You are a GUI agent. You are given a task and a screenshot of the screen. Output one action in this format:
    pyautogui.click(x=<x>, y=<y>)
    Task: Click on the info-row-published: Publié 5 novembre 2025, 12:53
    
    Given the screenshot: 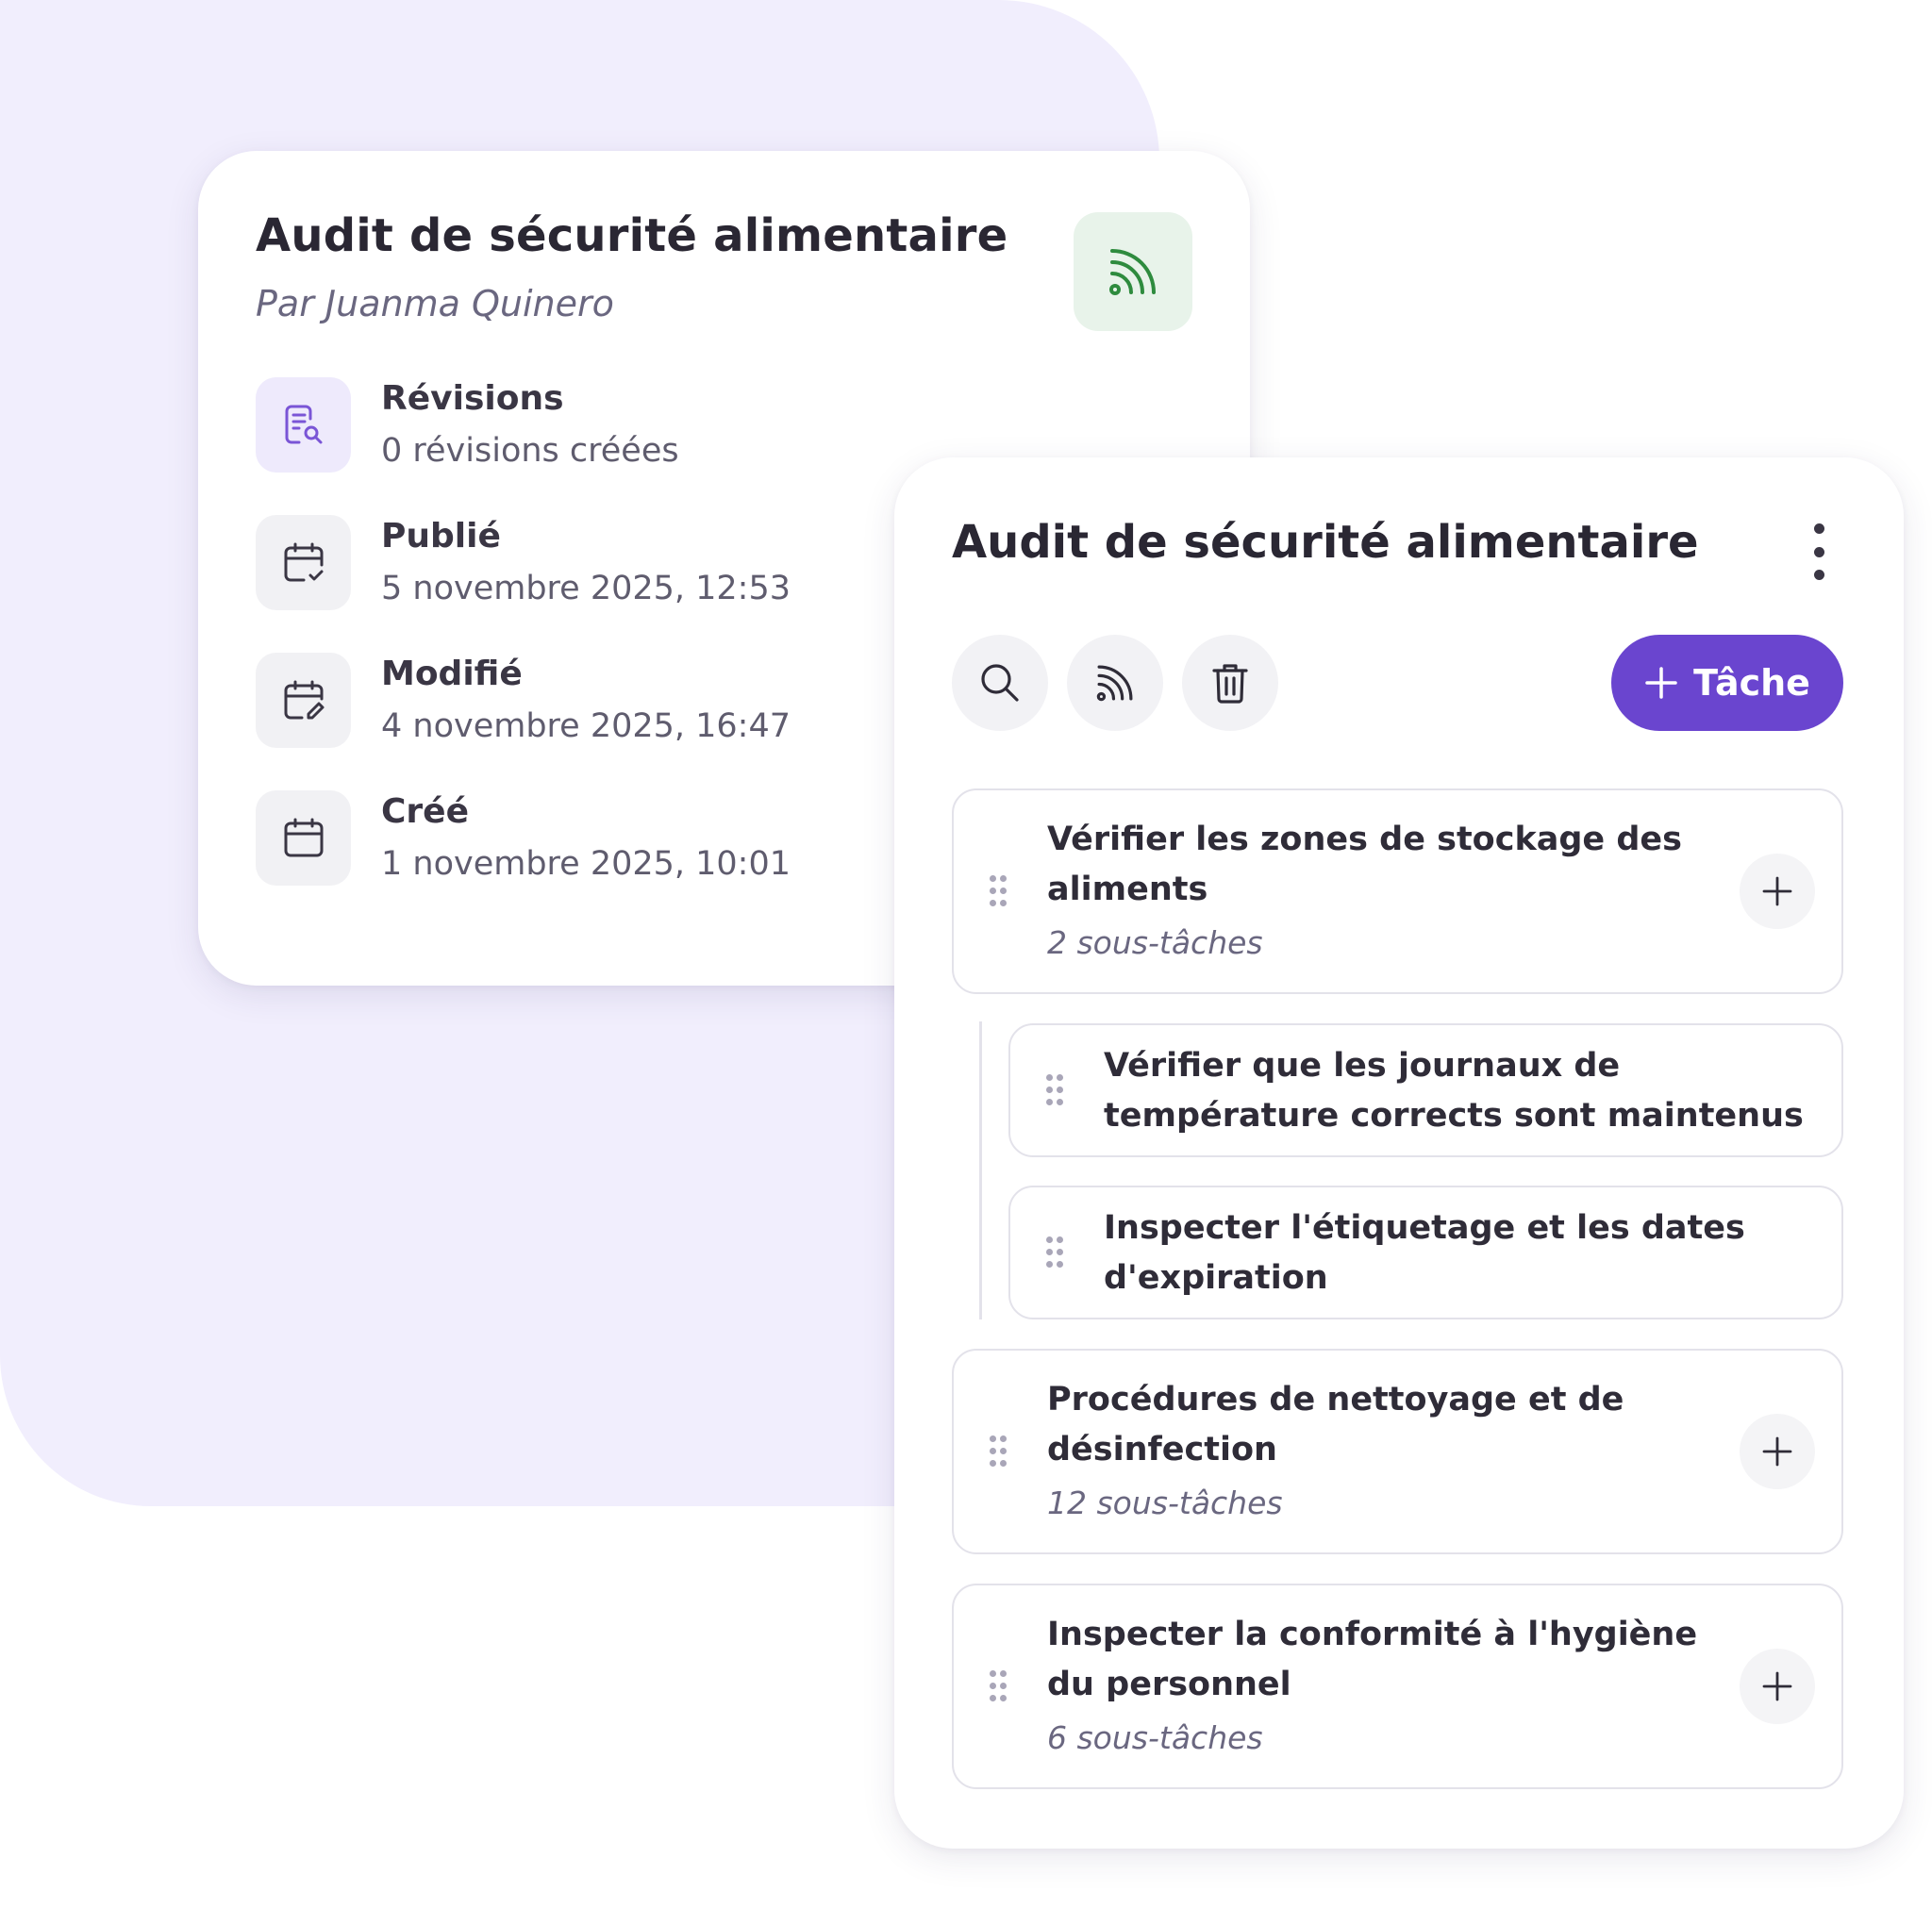 What is the action you would take?
    pyautogui.click(x=586, y=567)
    